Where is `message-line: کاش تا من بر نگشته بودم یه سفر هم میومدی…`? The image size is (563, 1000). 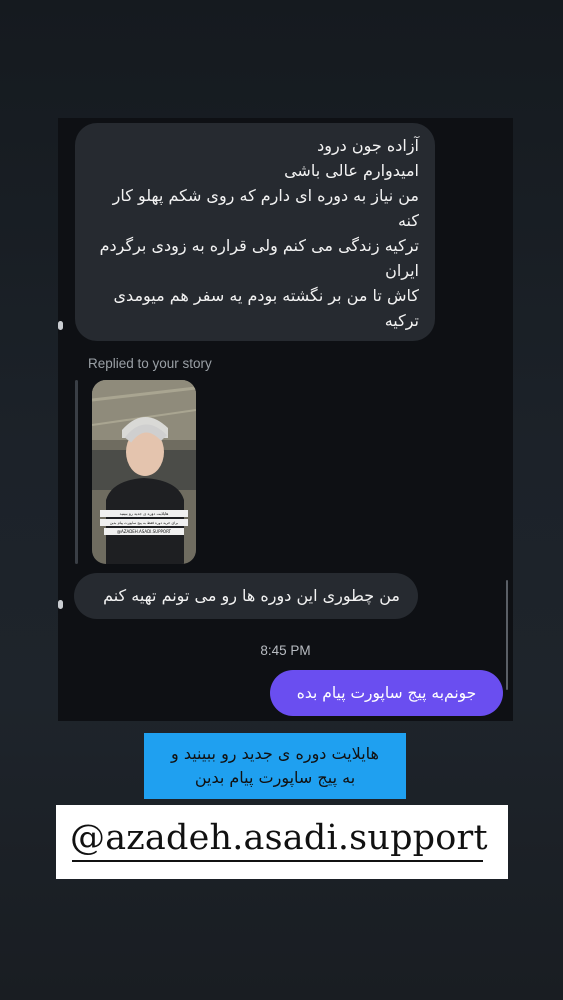 message-line: کاش تا من بر نگشته بودم یه سفر هم میومدی… is located at coordinates (266, 308).